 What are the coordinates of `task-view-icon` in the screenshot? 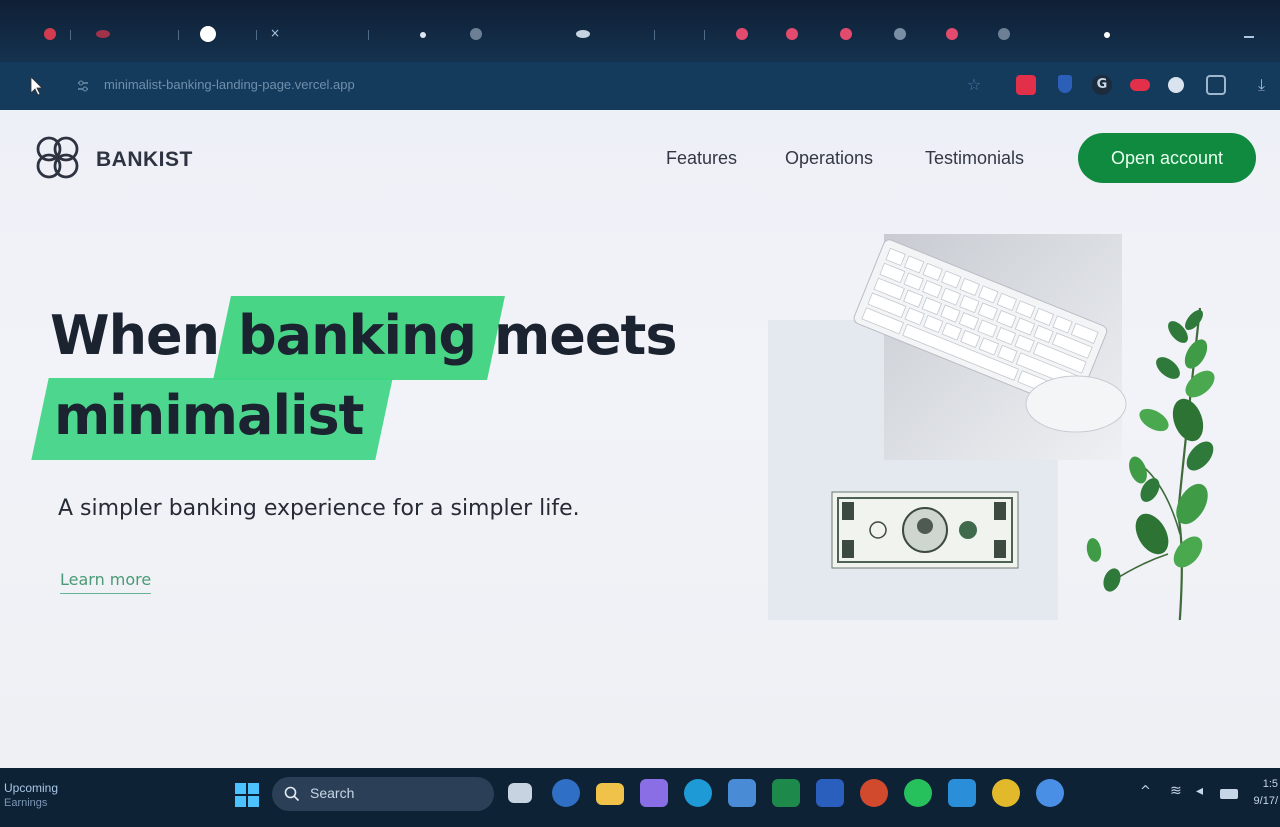 It's located at (520, 793).